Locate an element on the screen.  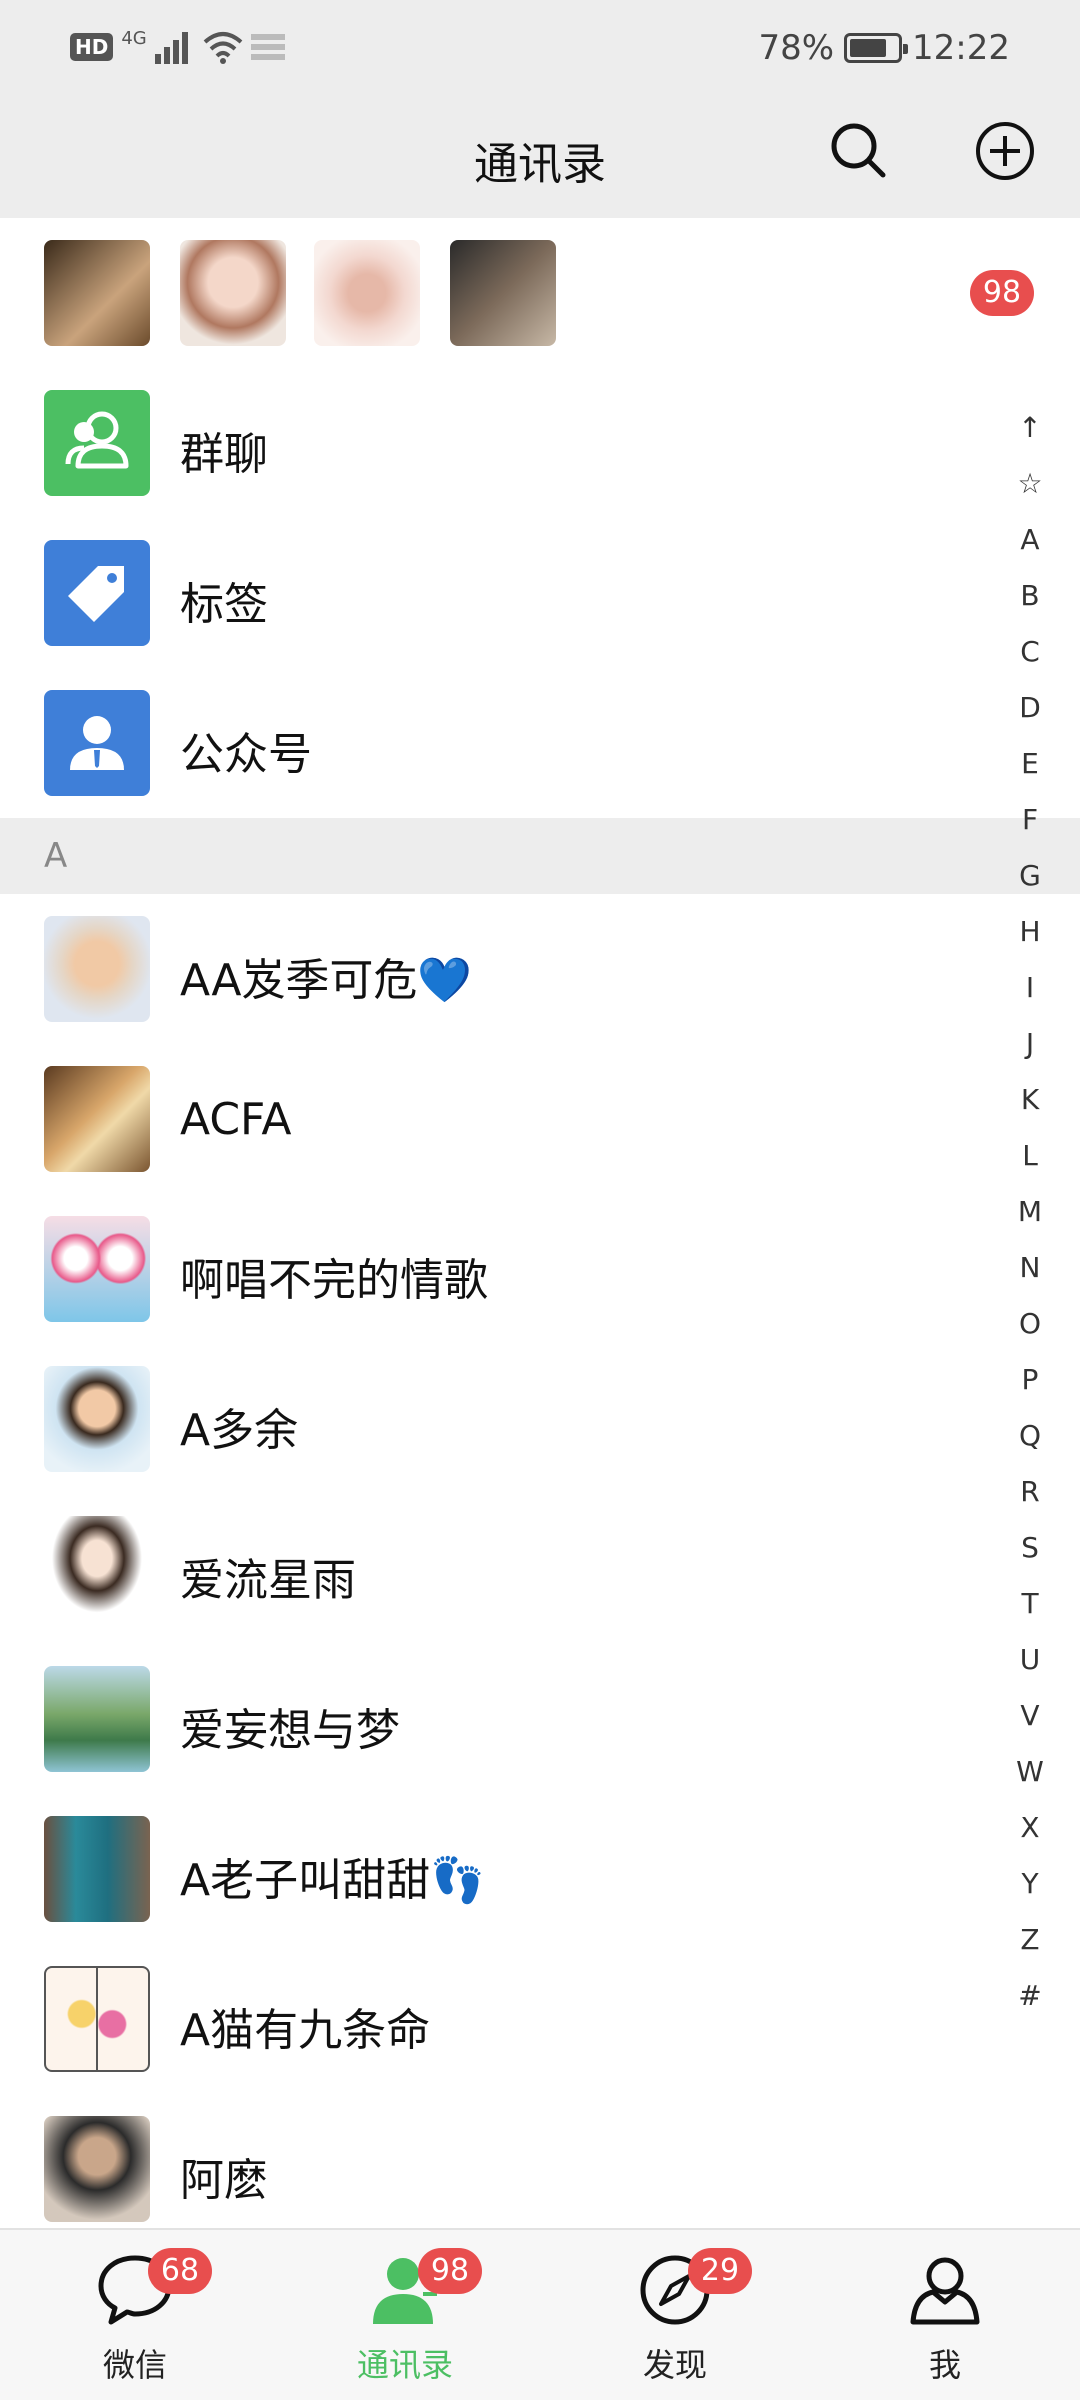
tags-label: 标签 is located at coordinates (224, 604).